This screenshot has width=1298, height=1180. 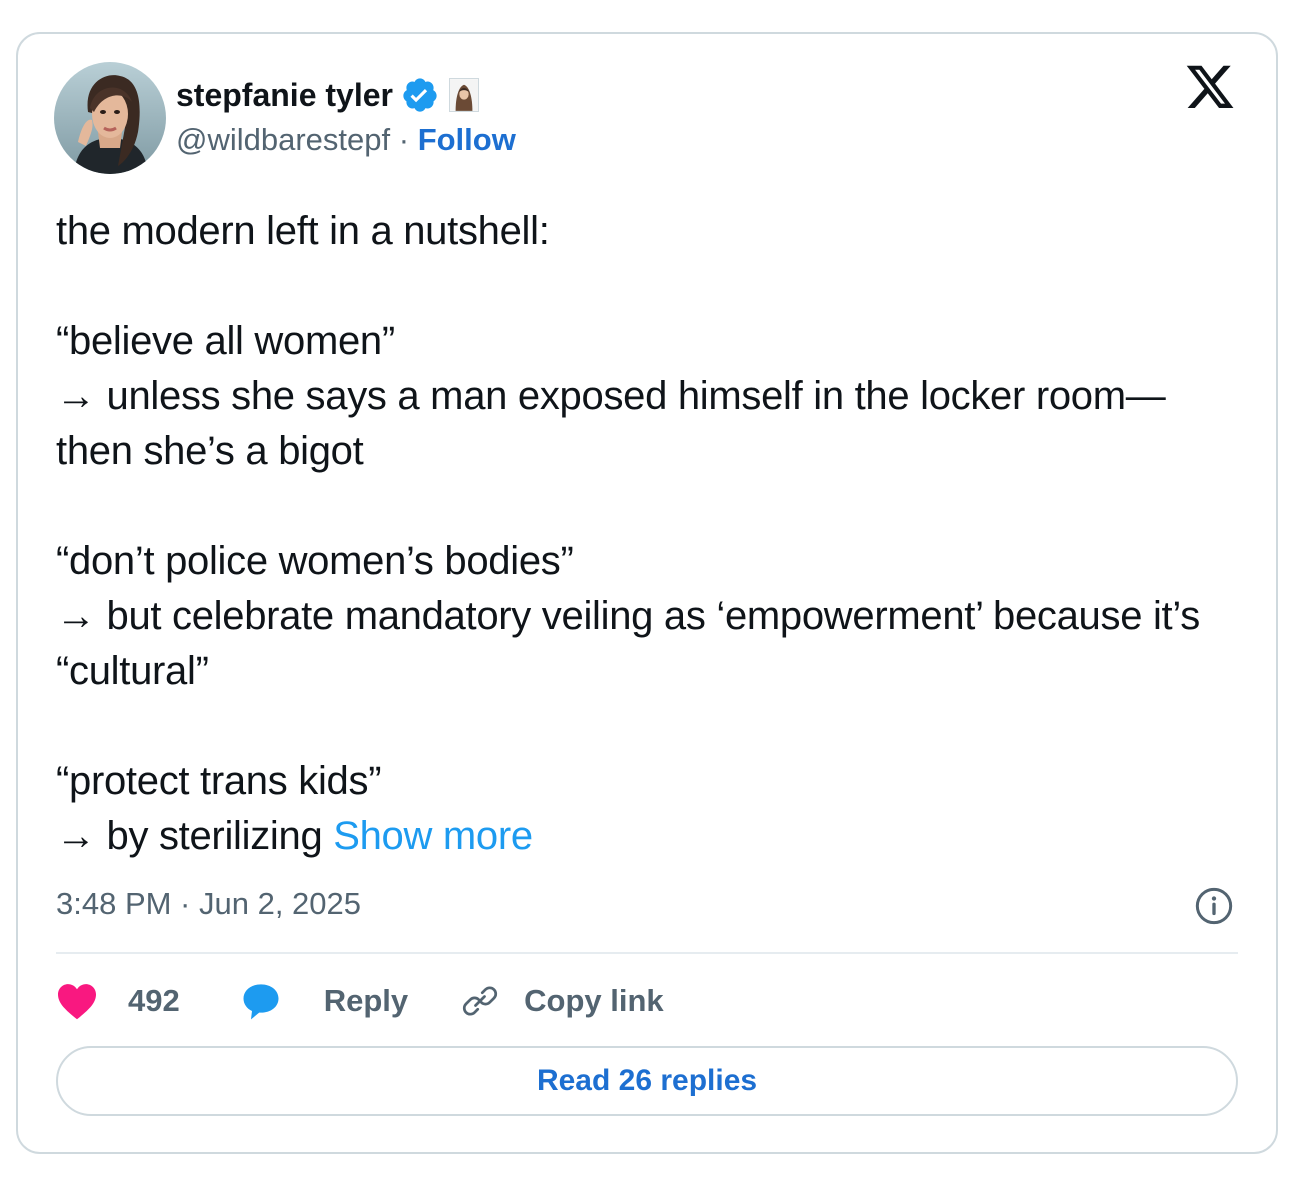 What do you see at coordinates (480, 1001) in the screenshot?
I see `link-icon` at bounding box center [480, 1001].